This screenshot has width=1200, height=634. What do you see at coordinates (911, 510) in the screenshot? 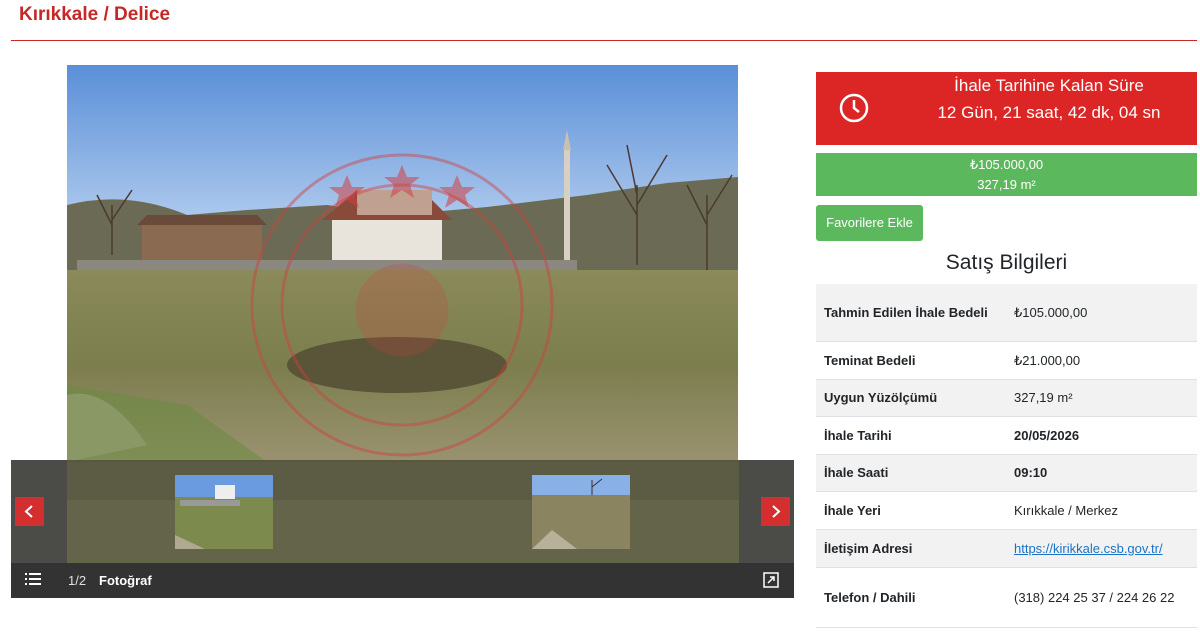
I see `row-key: İhale Yeri` at bounding box center [911, 510].